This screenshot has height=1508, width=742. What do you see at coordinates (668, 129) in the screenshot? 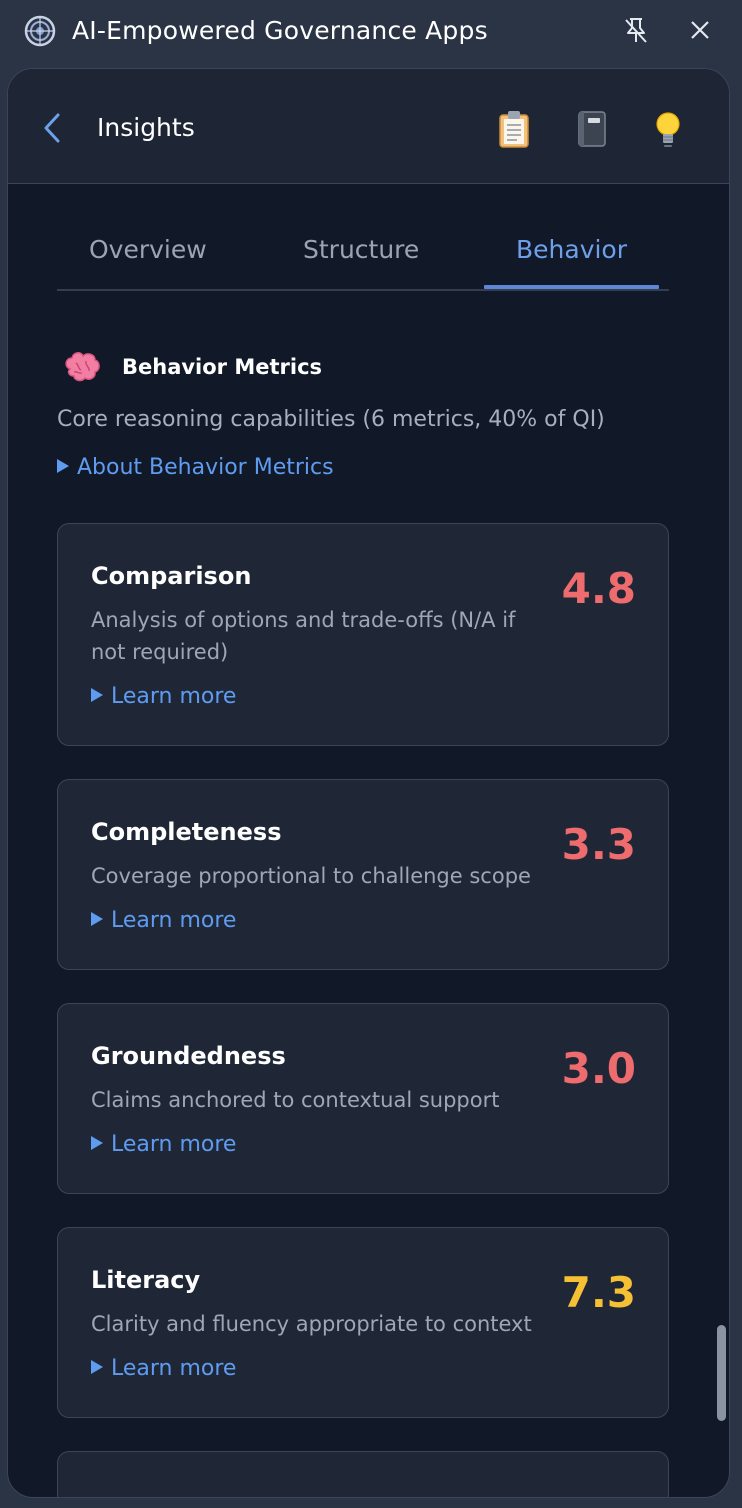
I see `lightbulb-icon` at bounding box center [668, 129].